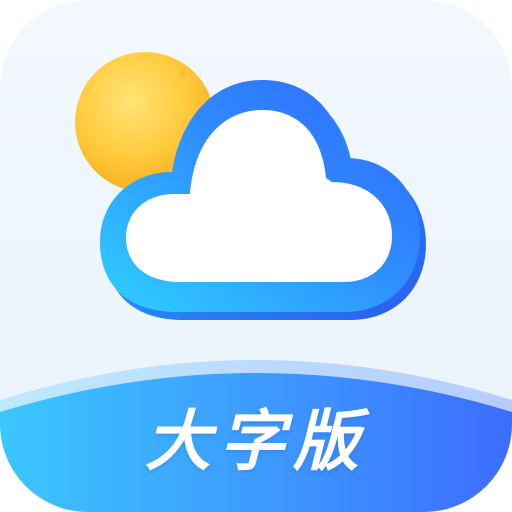 The image size is (512, 512). What do you see at coordinates (256, 441) in the screenshot?
I see `icon-label: 大字版` at bounding box center [256, 441].